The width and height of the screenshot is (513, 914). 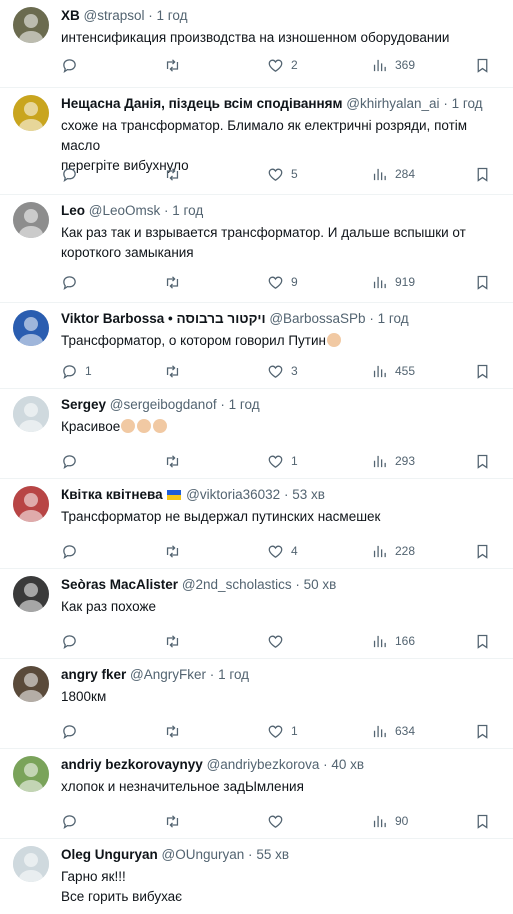 I want to click on author-name: Oleg Unguryan, so click(x=109, y=854).